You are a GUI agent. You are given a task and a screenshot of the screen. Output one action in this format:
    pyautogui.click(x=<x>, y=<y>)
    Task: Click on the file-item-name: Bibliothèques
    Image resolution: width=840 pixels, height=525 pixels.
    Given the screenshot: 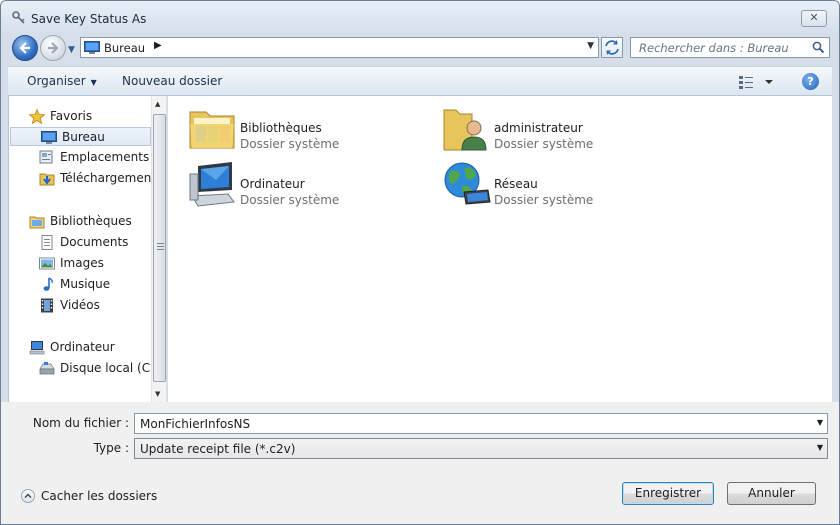 What is the action you would take?
    pyautogui.click(x=281, y=128)
    